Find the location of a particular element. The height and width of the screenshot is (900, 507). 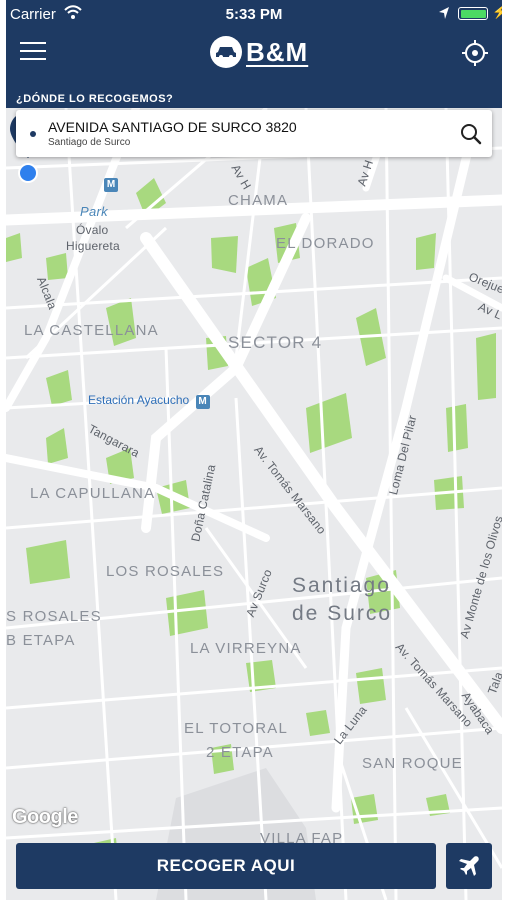

airport-button is located at coordinates (469, 866).